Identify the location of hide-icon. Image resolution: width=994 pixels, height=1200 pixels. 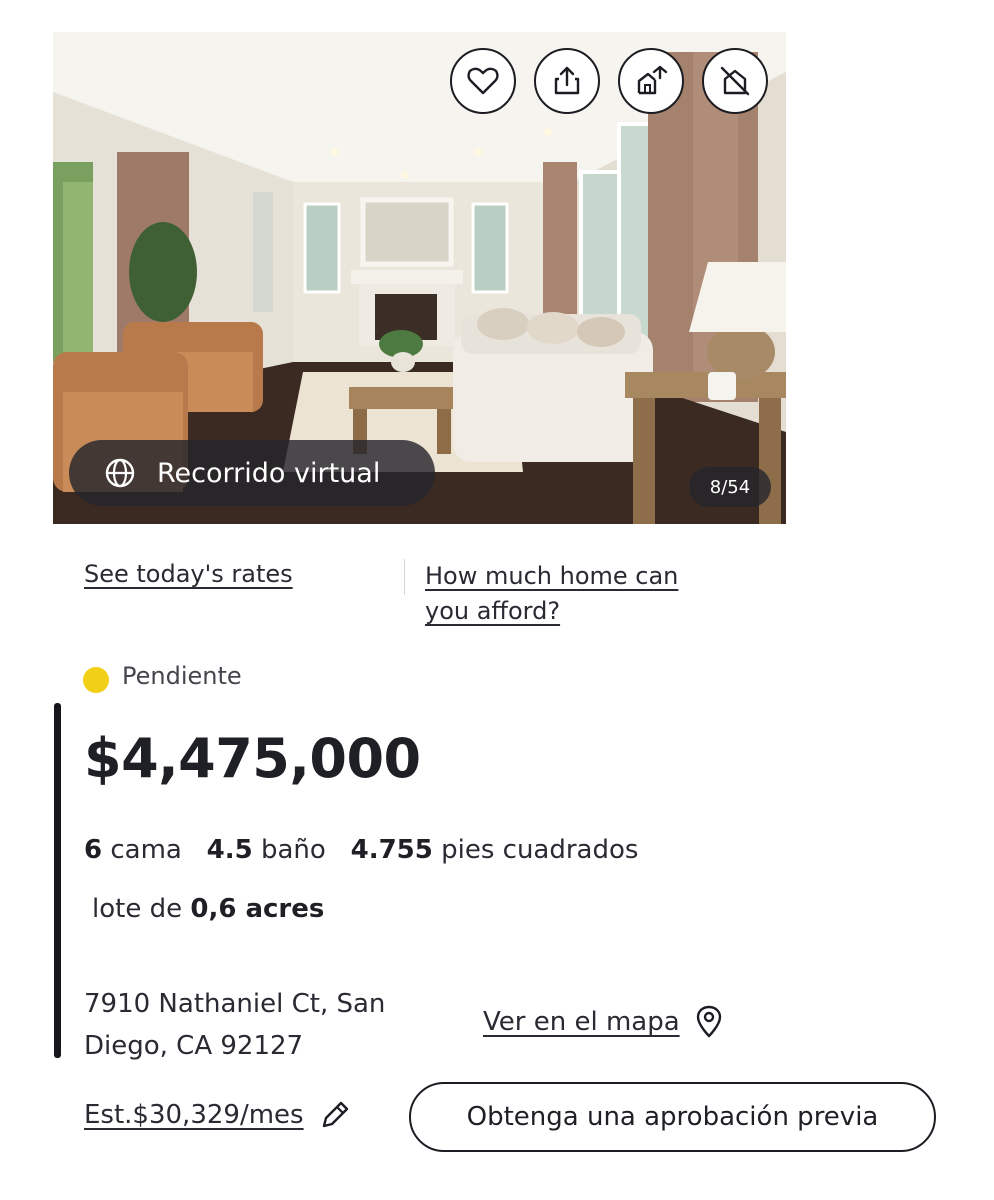
(735, 81).